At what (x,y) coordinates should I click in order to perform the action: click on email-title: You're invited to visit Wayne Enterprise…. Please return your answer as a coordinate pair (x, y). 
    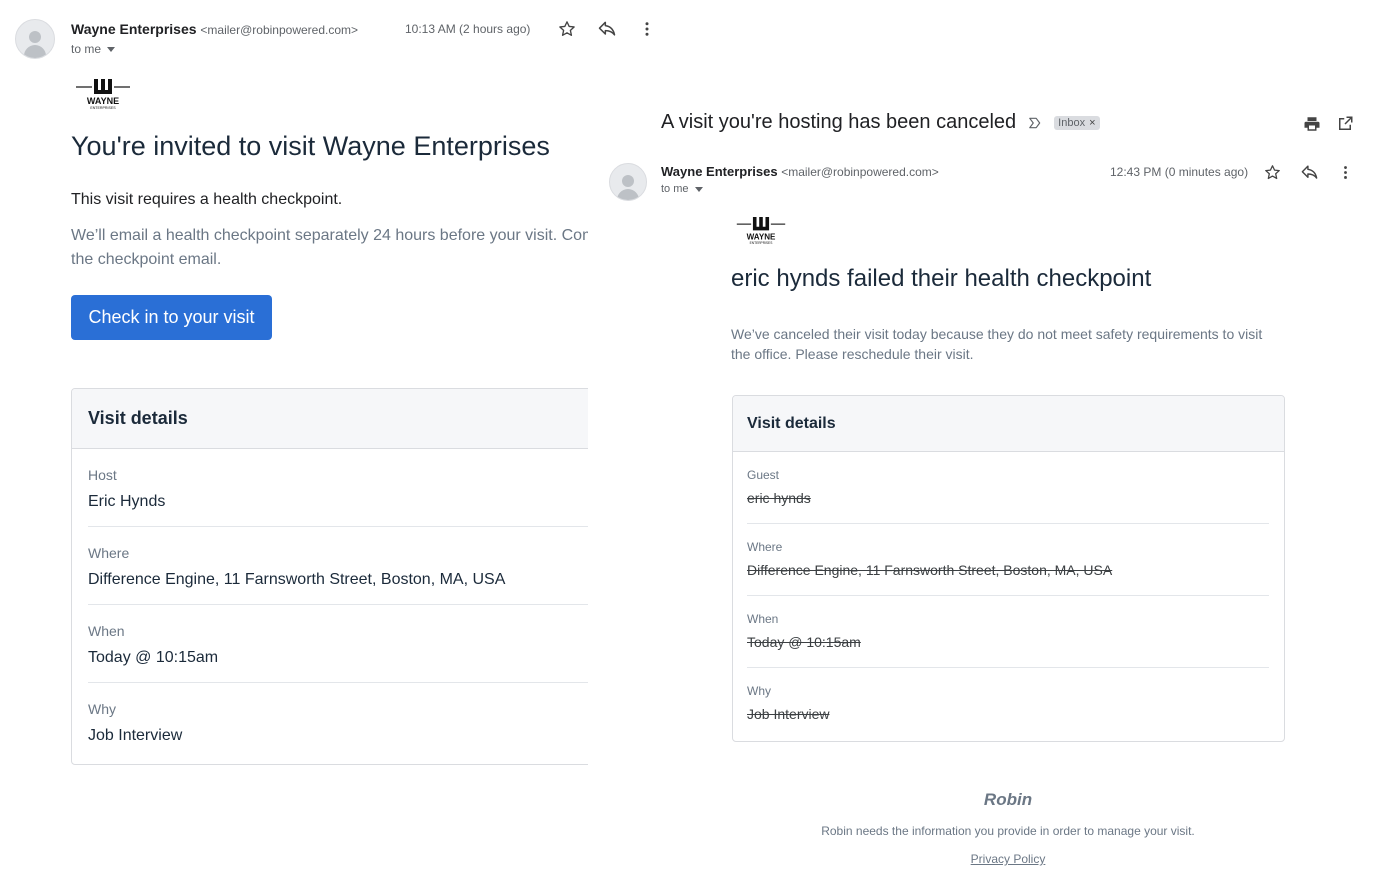
    Looking at the image, I should click on (310, 146).